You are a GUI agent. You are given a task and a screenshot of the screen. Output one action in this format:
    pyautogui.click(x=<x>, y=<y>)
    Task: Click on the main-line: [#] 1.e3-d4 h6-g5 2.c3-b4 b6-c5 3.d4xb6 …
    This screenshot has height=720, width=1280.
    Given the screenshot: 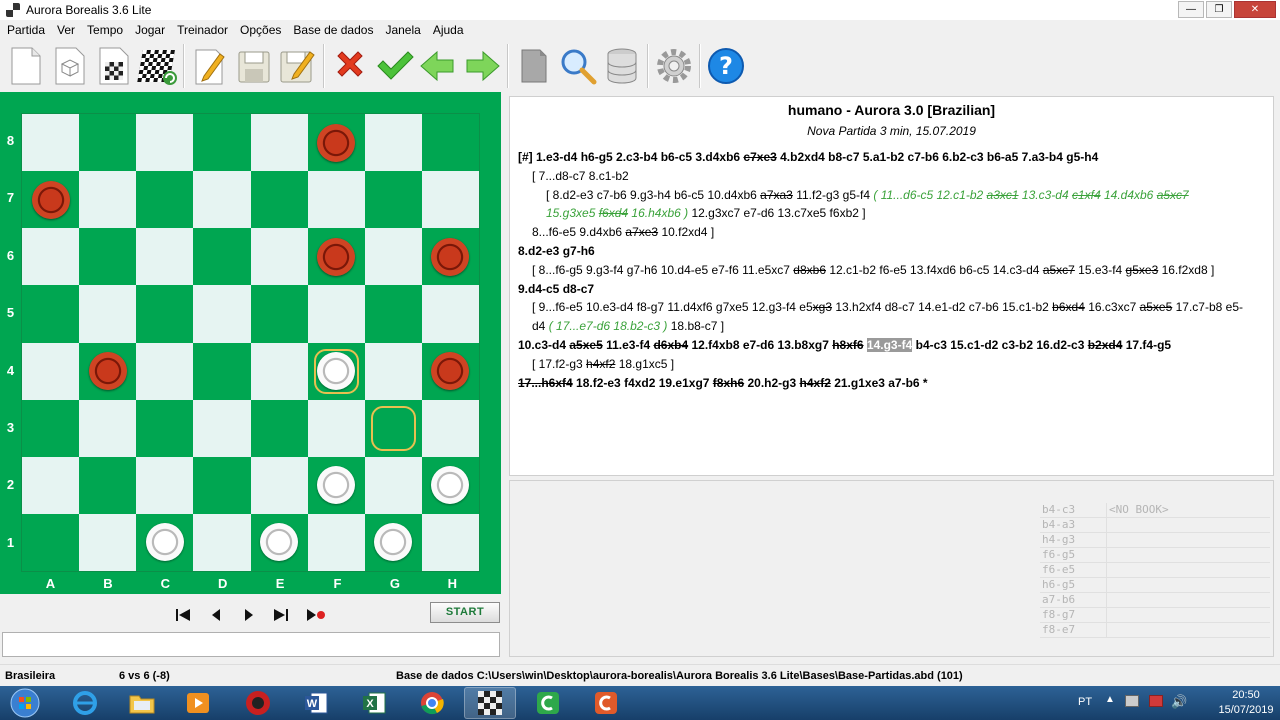 What is the action you would take?
    pyautogui.click(x=891, y=157)
    